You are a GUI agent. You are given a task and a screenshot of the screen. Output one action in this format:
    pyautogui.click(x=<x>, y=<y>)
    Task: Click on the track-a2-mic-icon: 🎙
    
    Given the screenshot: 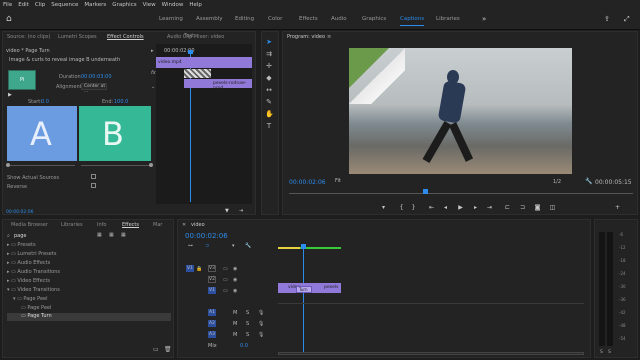 What is the action you would take?
    pyautogui.click(x=261, y=324)
    